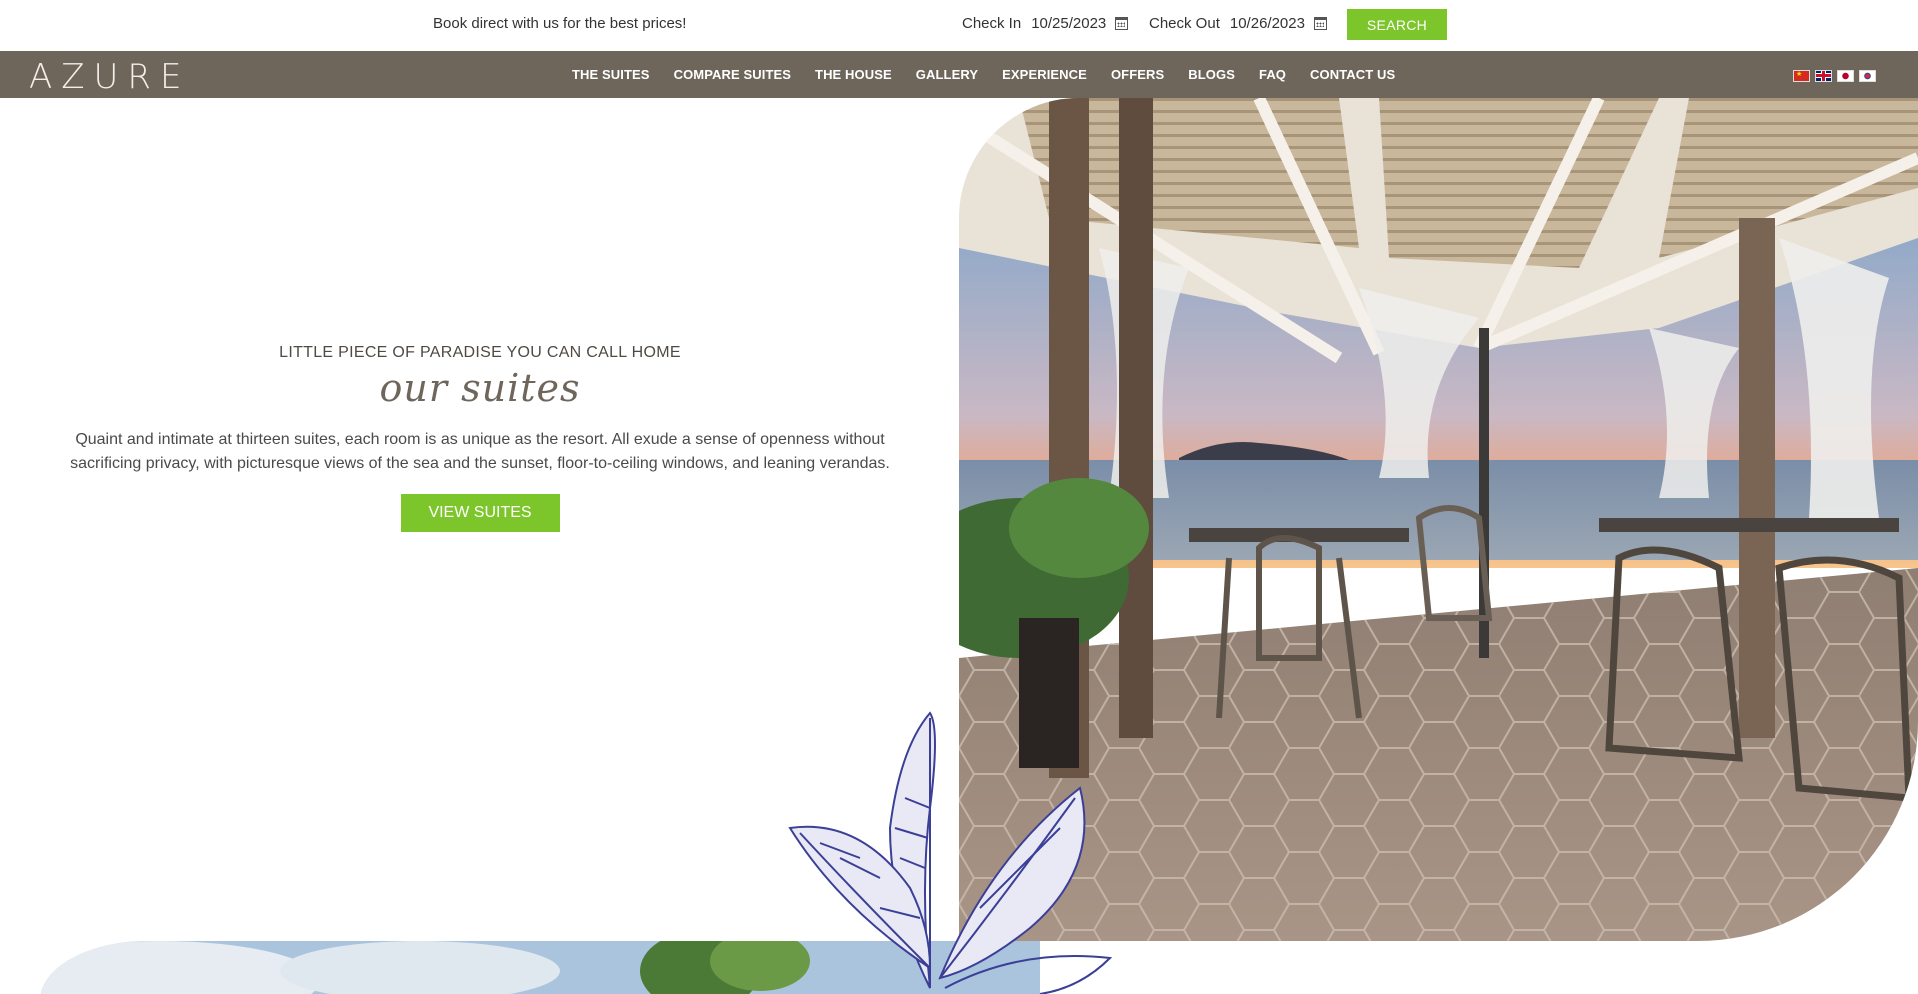  Describe the element at coordinates (1352, 74) in the screenshot. I see `nav-item-contact-us: CONTACT US` at that location.